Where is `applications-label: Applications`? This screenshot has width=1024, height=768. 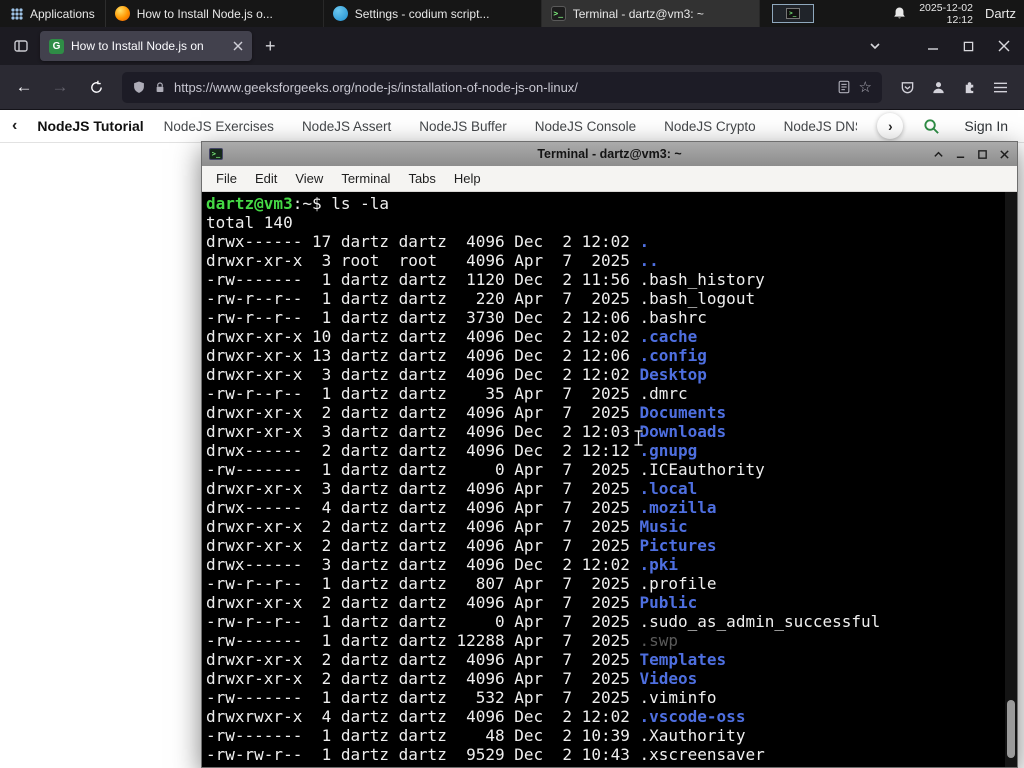 applications-label: Applications is located at coordinates (62, 13).